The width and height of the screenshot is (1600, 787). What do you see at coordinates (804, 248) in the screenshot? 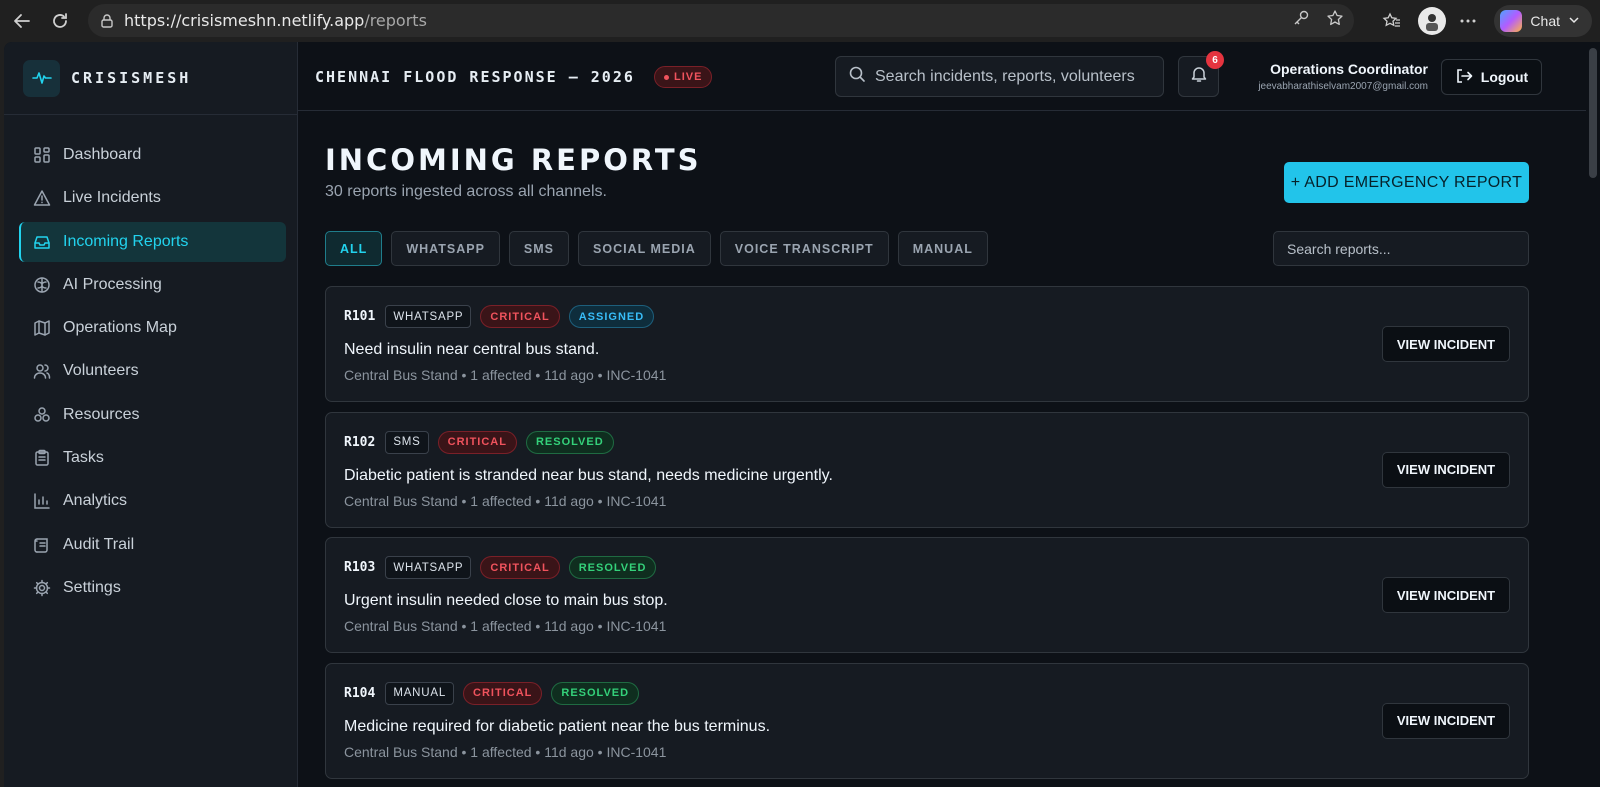
I see `filter-voice-transcript: VOICE TRANSCRIPT` at bounding box center [804, 248].